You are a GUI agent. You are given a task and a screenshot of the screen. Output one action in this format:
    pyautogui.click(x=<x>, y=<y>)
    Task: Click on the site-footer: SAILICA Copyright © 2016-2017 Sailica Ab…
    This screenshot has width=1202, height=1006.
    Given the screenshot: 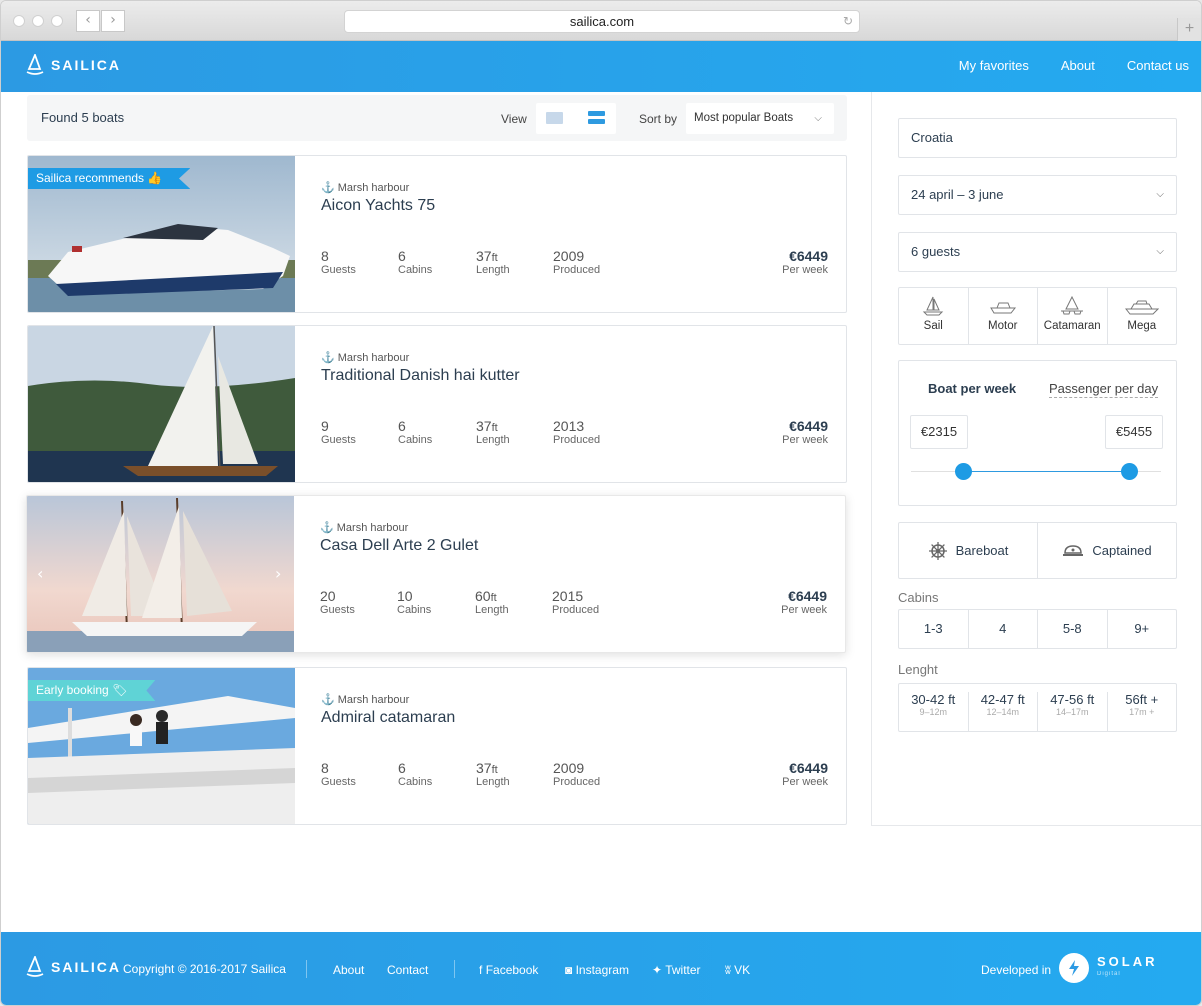 What is the action you would take?
    pyautogui.click(x=601, y=968)
    